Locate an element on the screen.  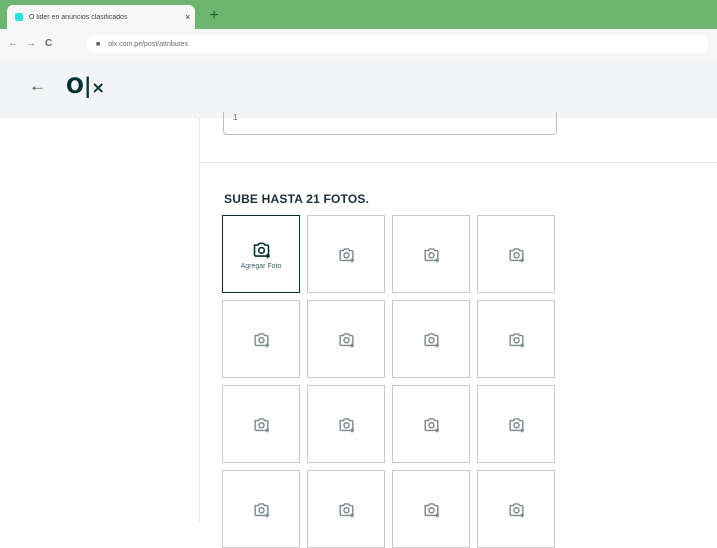
tab-title: O lider en anuncios clasificados is located at coordinates (78, 17).